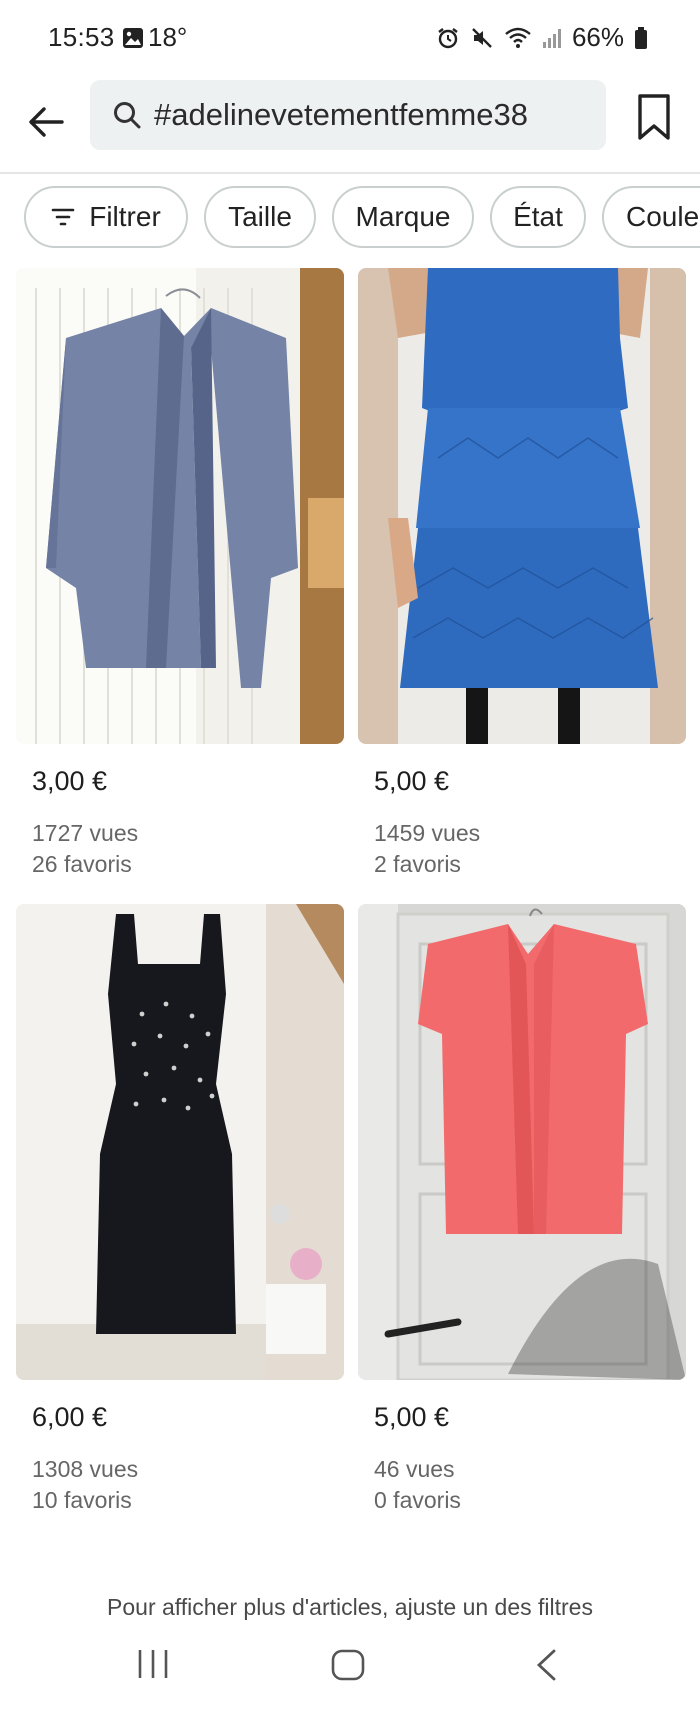 The width and height of the screenshot is (700, 1711). I want to click on product-views: 46 vues, so click(414, 1469).